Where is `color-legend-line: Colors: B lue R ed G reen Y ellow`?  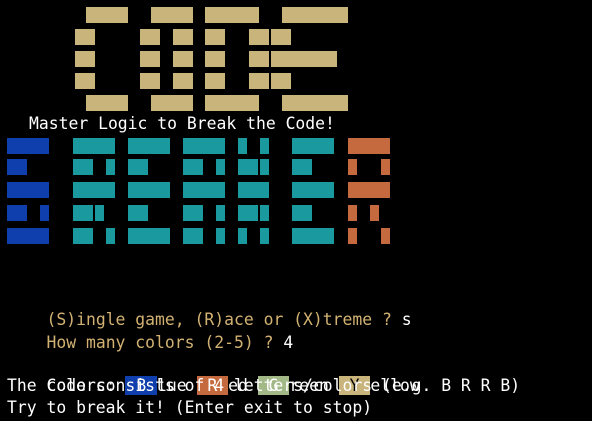
color-legend-line: Colors: B lue R ed G reen Y ellow is located at coordinates (213, 374).